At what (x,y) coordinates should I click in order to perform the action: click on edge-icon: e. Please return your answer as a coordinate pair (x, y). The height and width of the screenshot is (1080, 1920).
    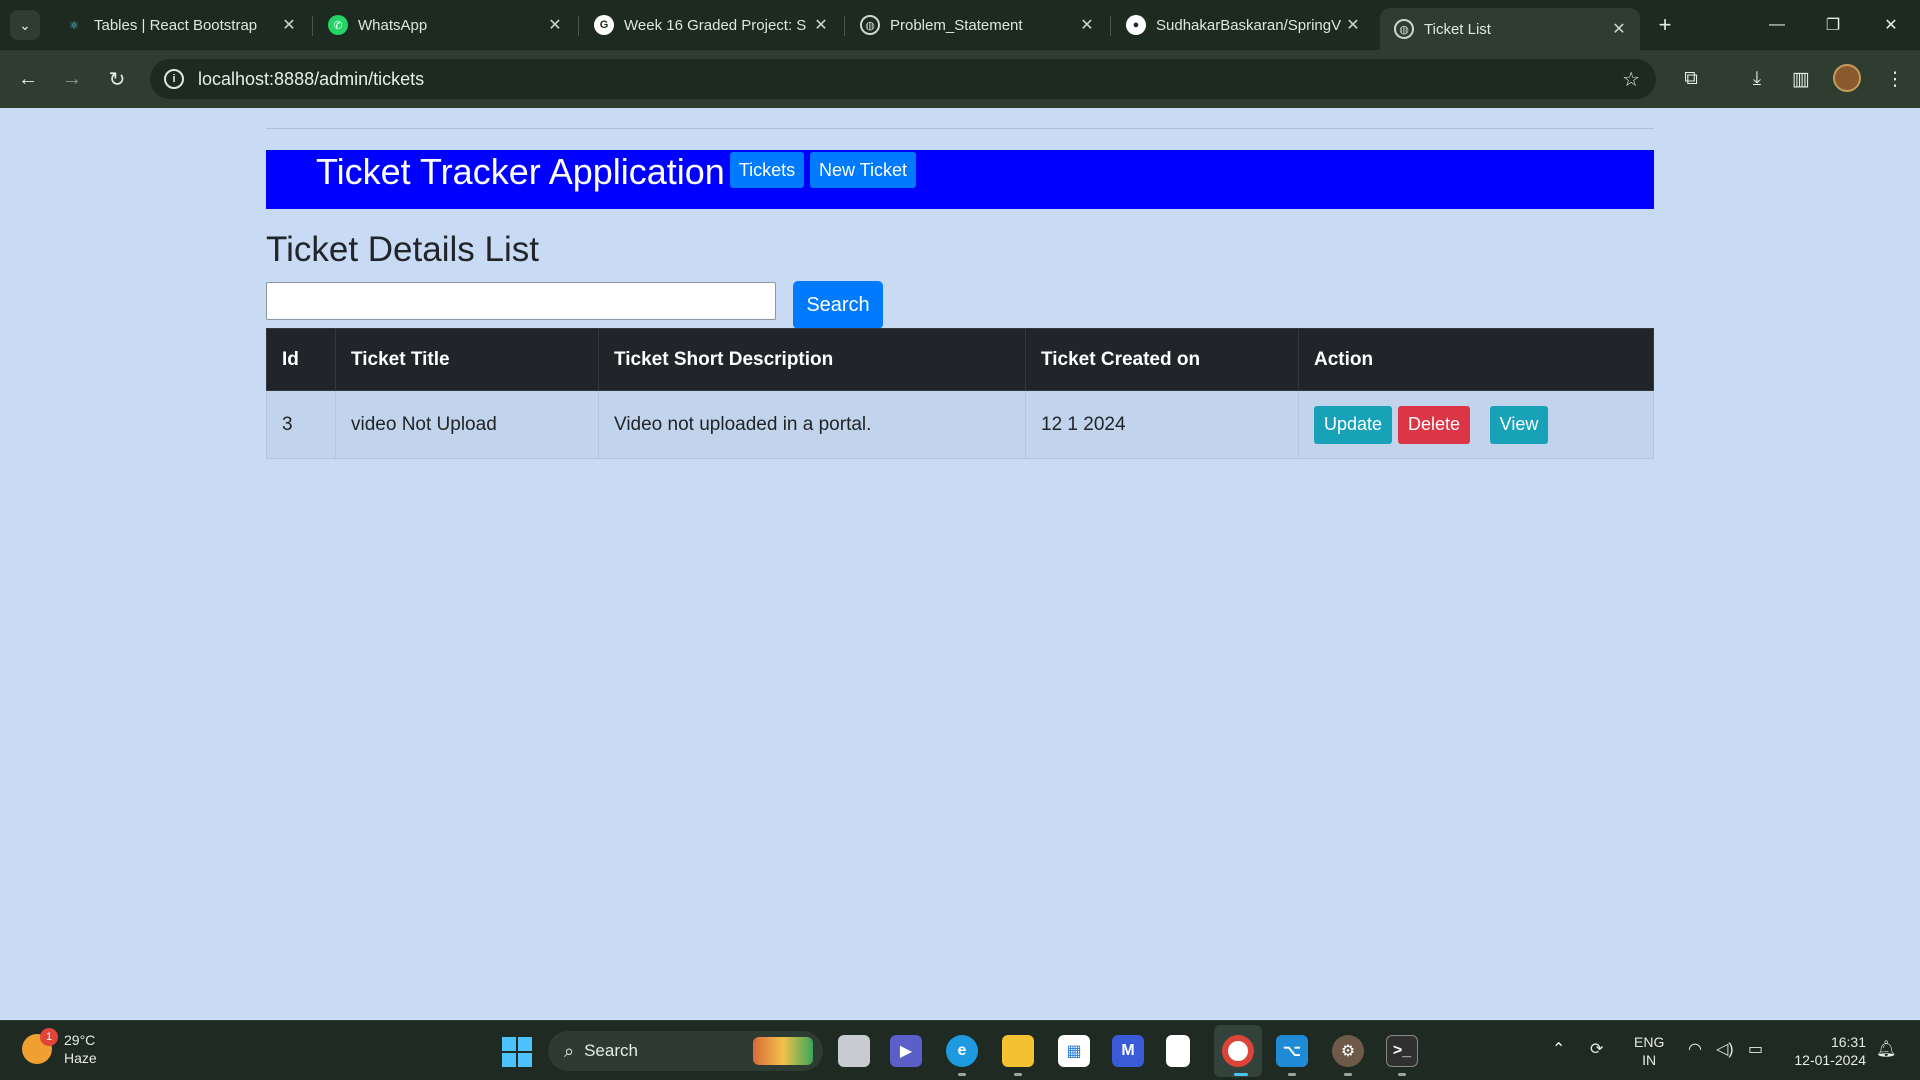
    Looking at the image, I should click on (962, 1051).